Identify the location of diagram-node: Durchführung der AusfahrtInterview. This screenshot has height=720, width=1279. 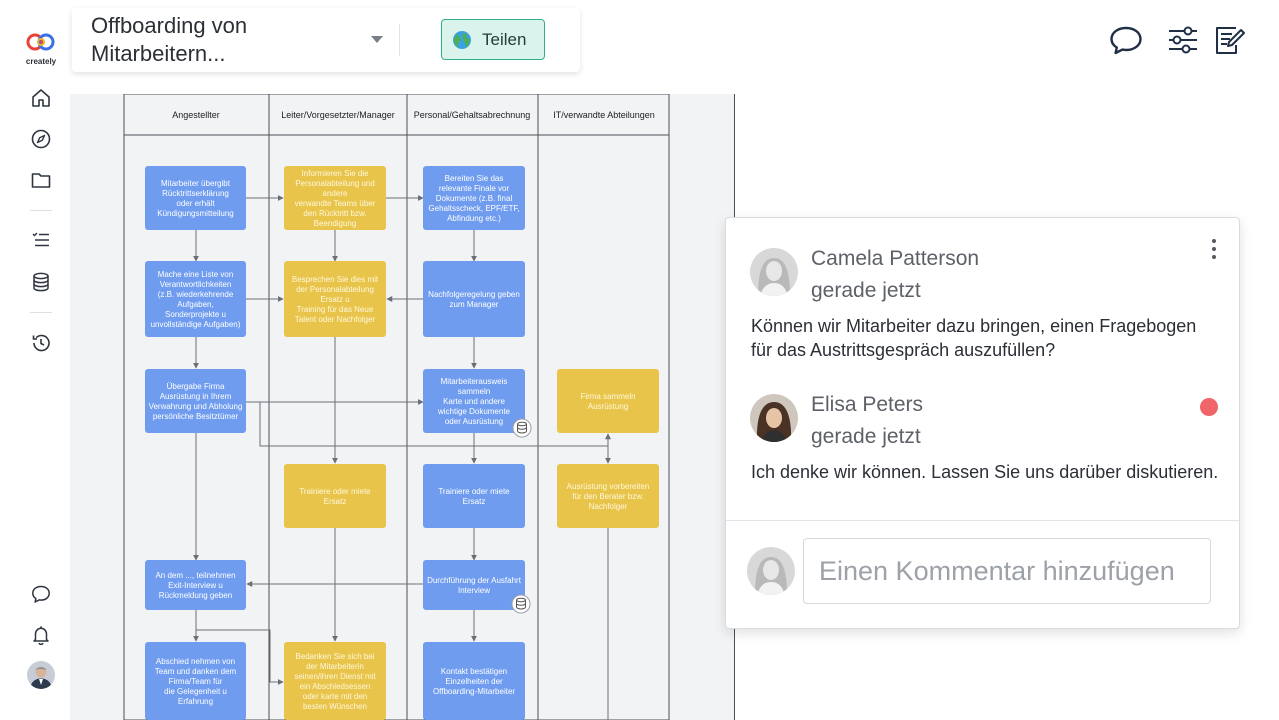
(474, 585).